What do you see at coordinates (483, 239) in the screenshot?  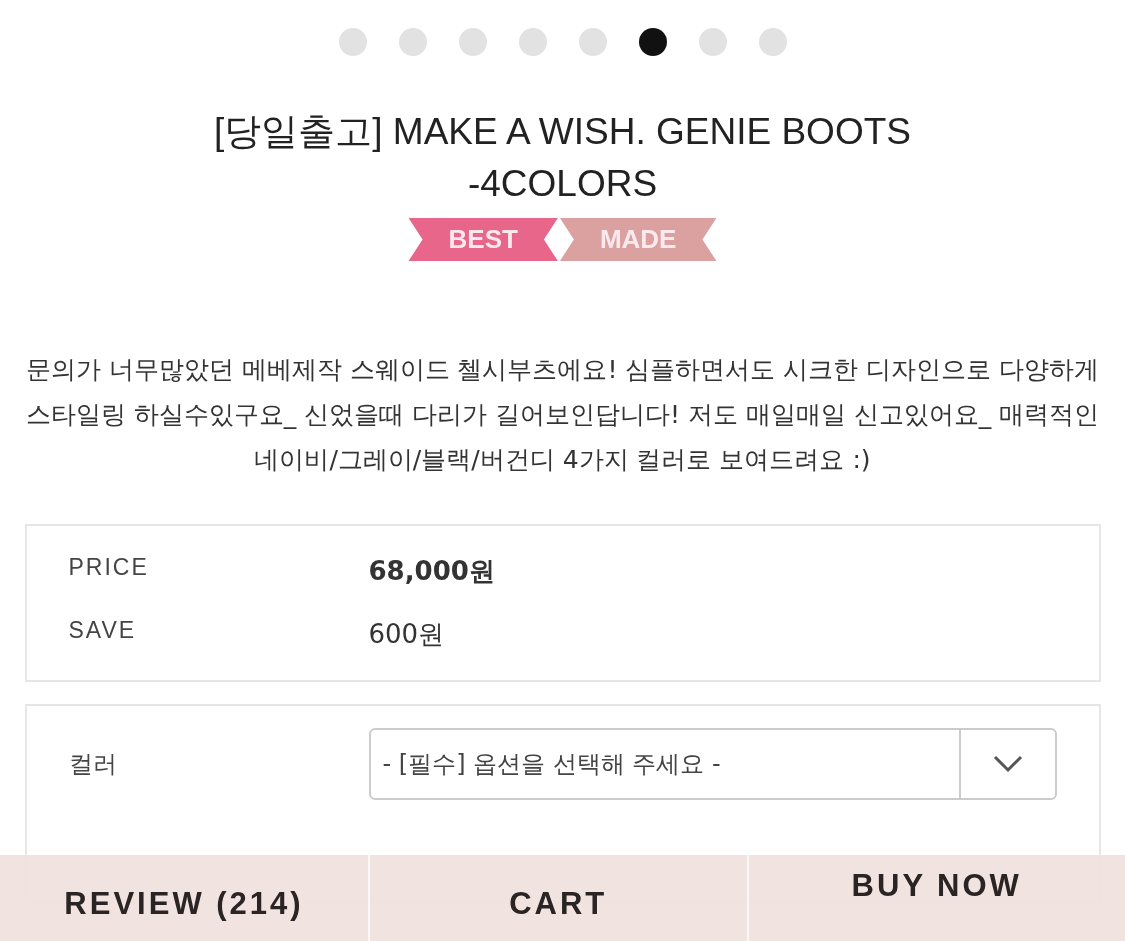 I see `ribbon-badge: BEST` at bounding box center [483, 239].